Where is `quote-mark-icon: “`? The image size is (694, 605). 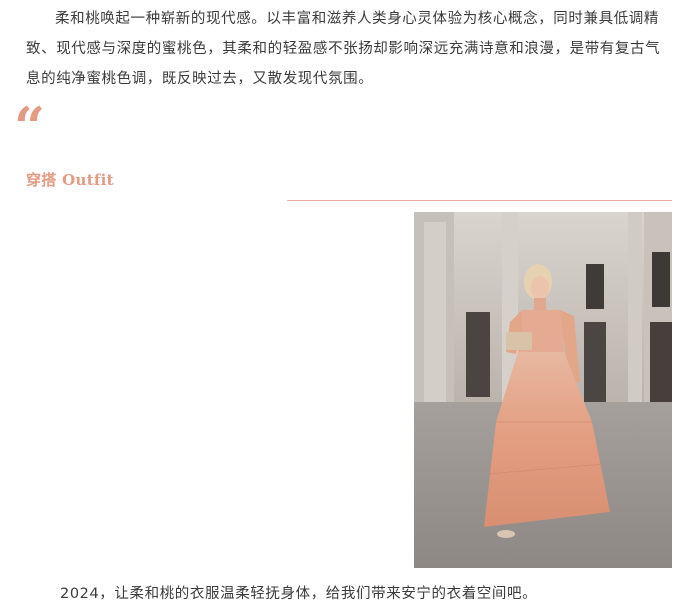 quote-mark-icon: “ is located at coordinates (30, 127).